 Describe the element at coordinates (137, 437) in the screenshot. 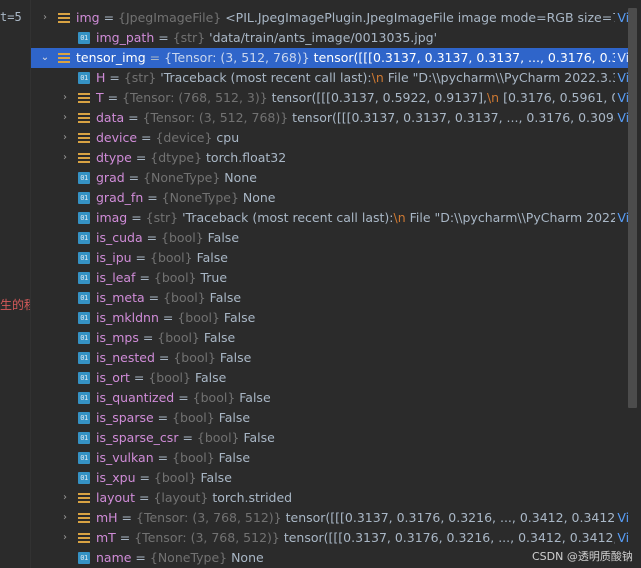

I see `variable-name: is_sparse_csr` at that location.